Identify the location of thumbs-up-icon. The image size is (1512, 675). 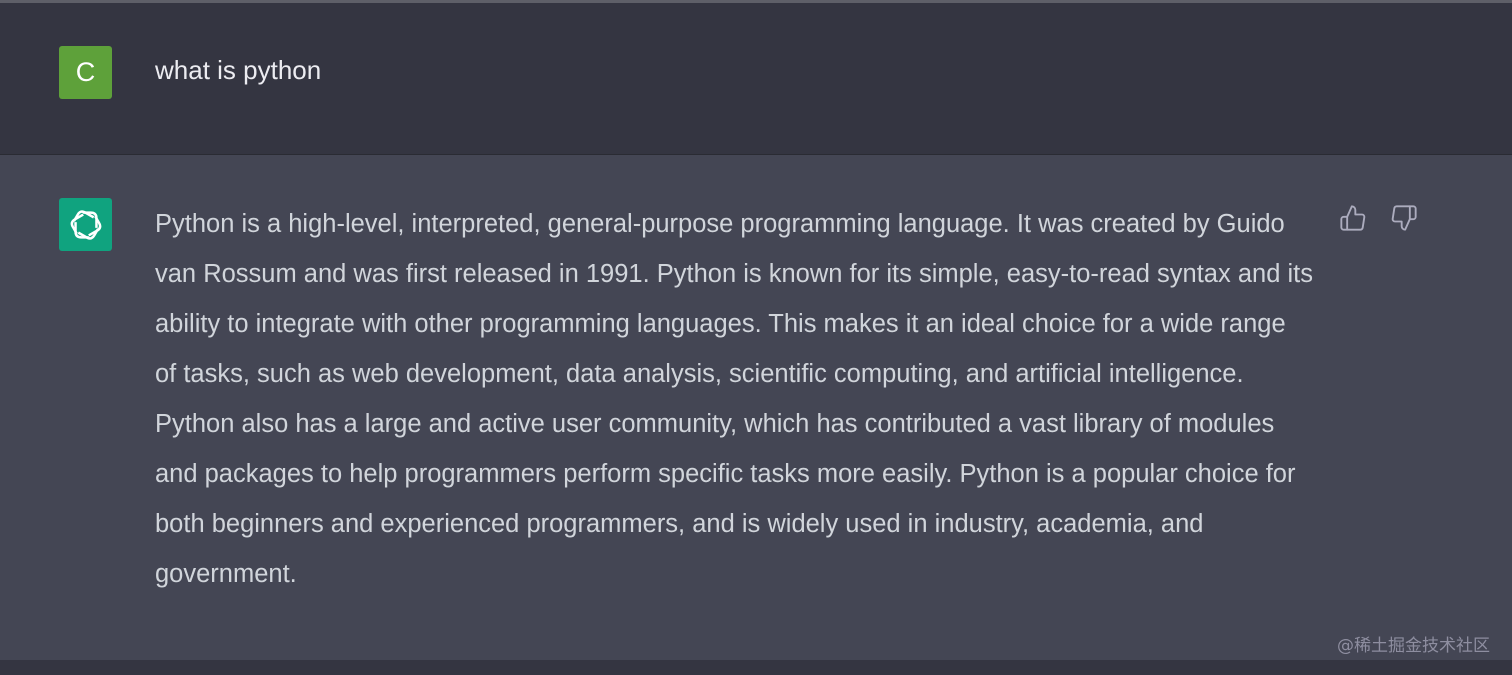
(1353, 218).